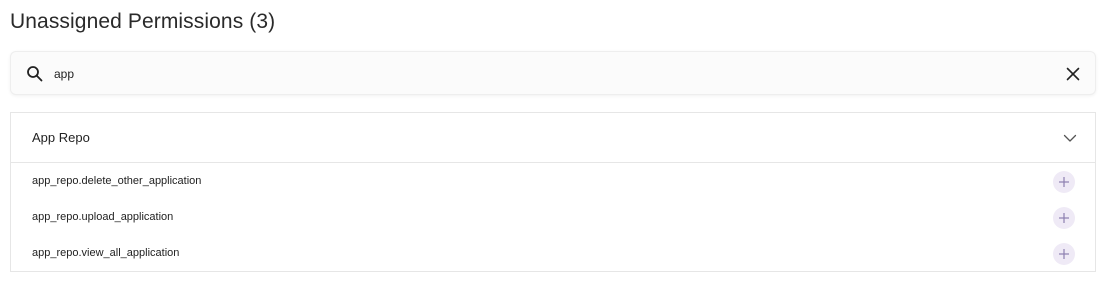 The image size is (1107, 282). What do you see at coordinates (117, 181) in the screenshot?
I see `permission-label: app_repo.delete_other_application` at bounding box center [117, 181].